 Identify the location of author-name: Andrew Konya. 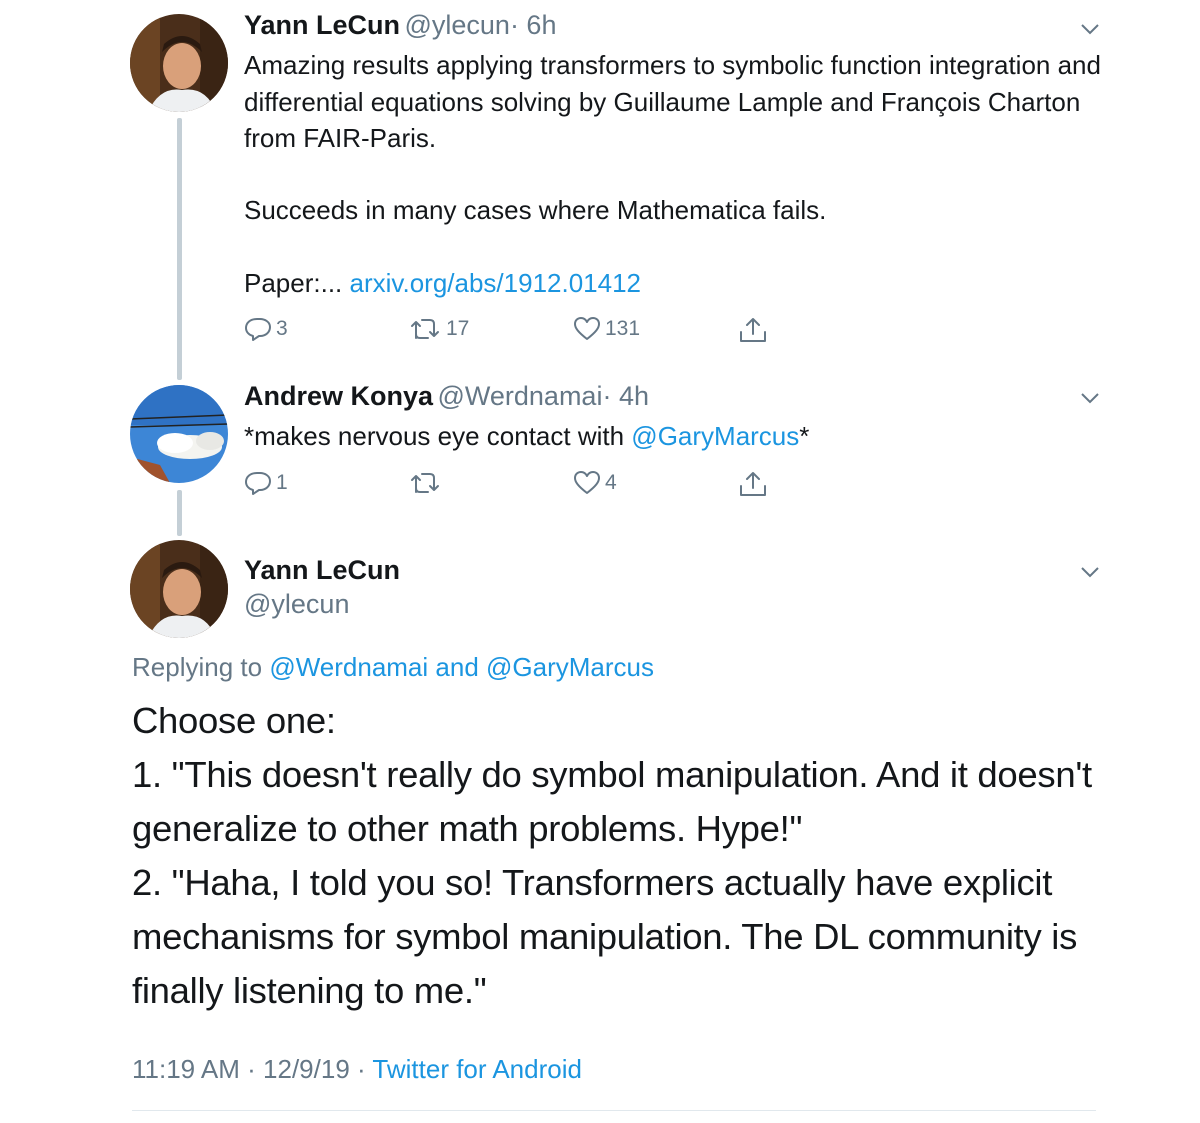
(338, 396).